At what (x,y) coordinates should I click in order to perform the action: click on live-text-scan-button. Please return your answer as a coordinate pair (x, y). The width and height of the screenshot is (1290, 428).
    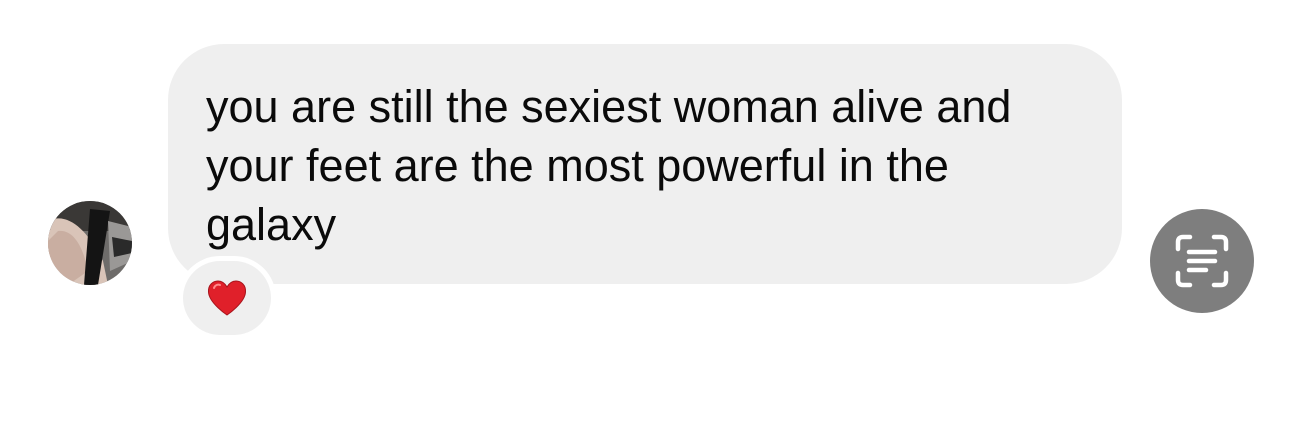
    Looking at the image, I should click on (1202, 261).